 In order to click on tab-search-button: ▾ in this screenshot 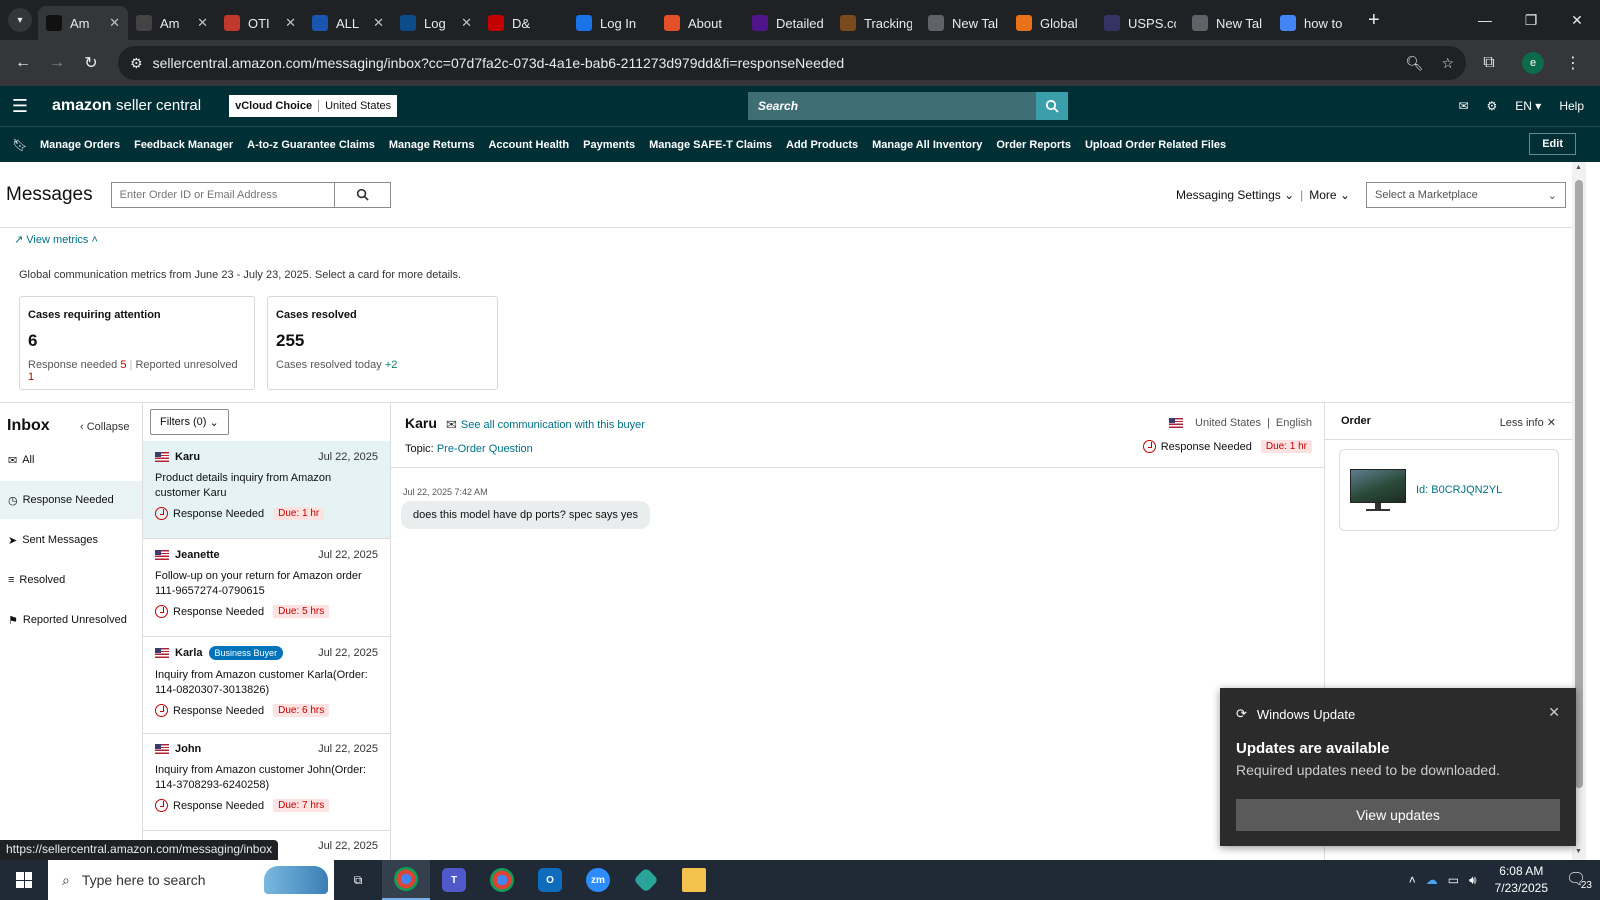, I will do `click(20, 20)`.